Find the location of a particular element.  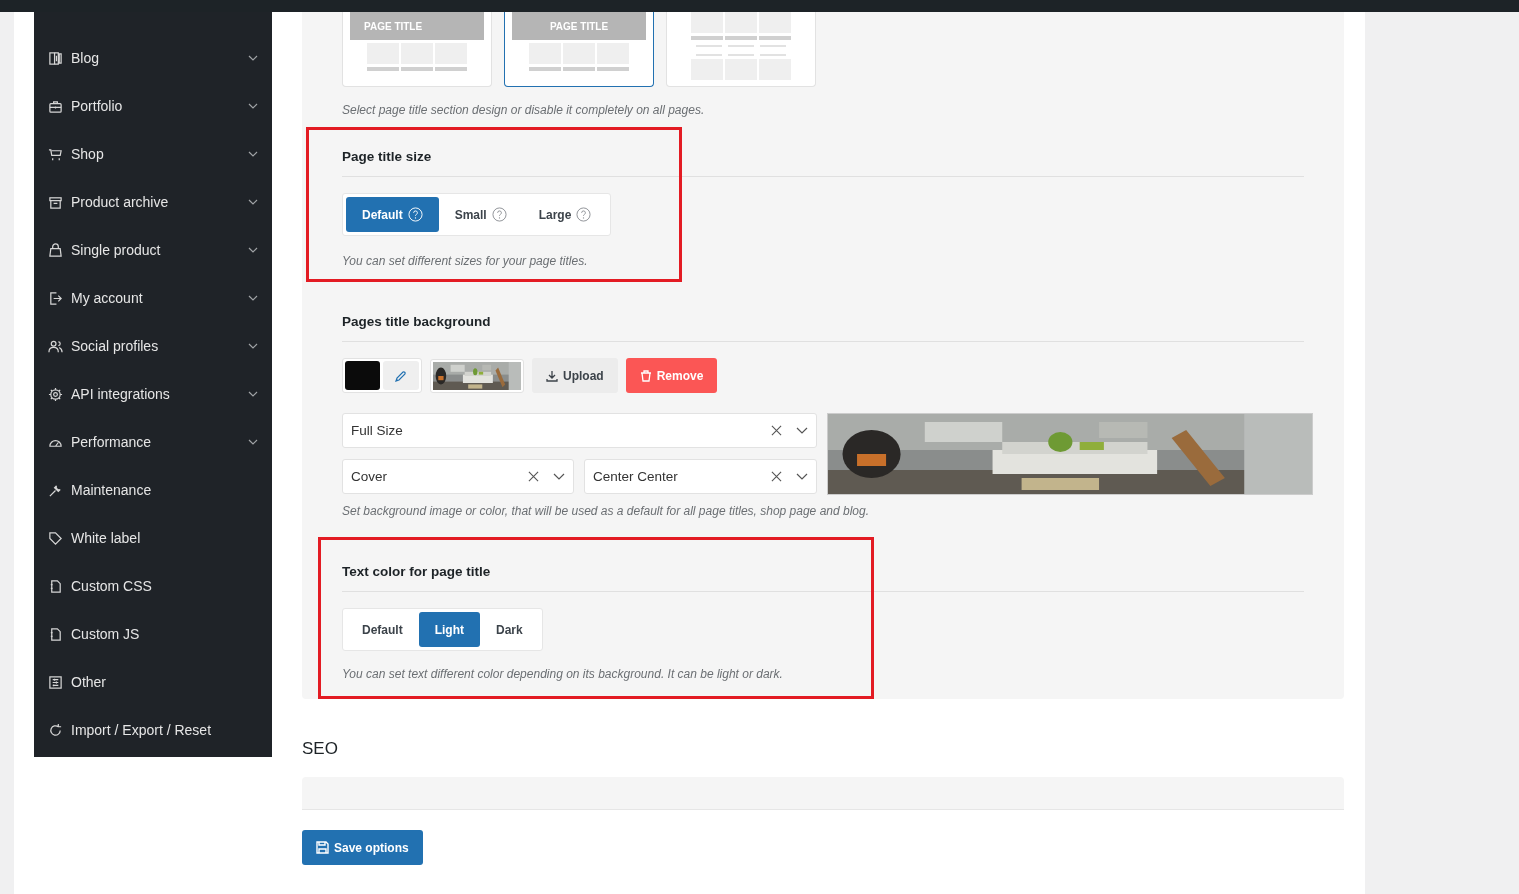

sidebar-item: Performance is located at coordinates (153, 442).